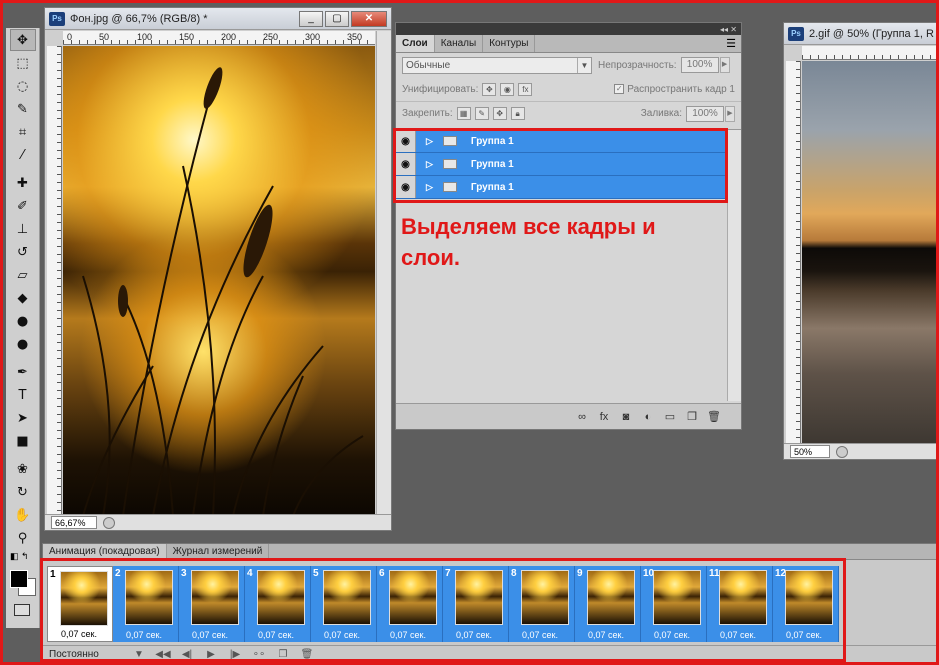 The height and width of the screenshot is (665, 939). I want to click on add-mask-icon: ◙, so click(626, 417).